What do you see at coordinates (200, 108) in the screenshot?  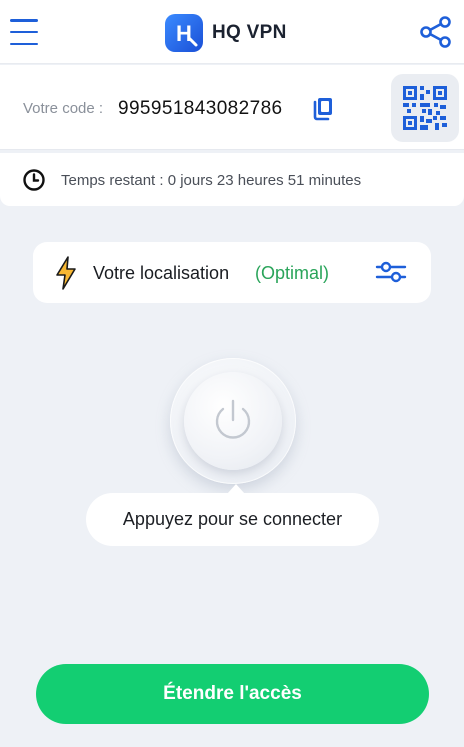 I see `code-value: 995951843082786` at bounding box center [200, 108].